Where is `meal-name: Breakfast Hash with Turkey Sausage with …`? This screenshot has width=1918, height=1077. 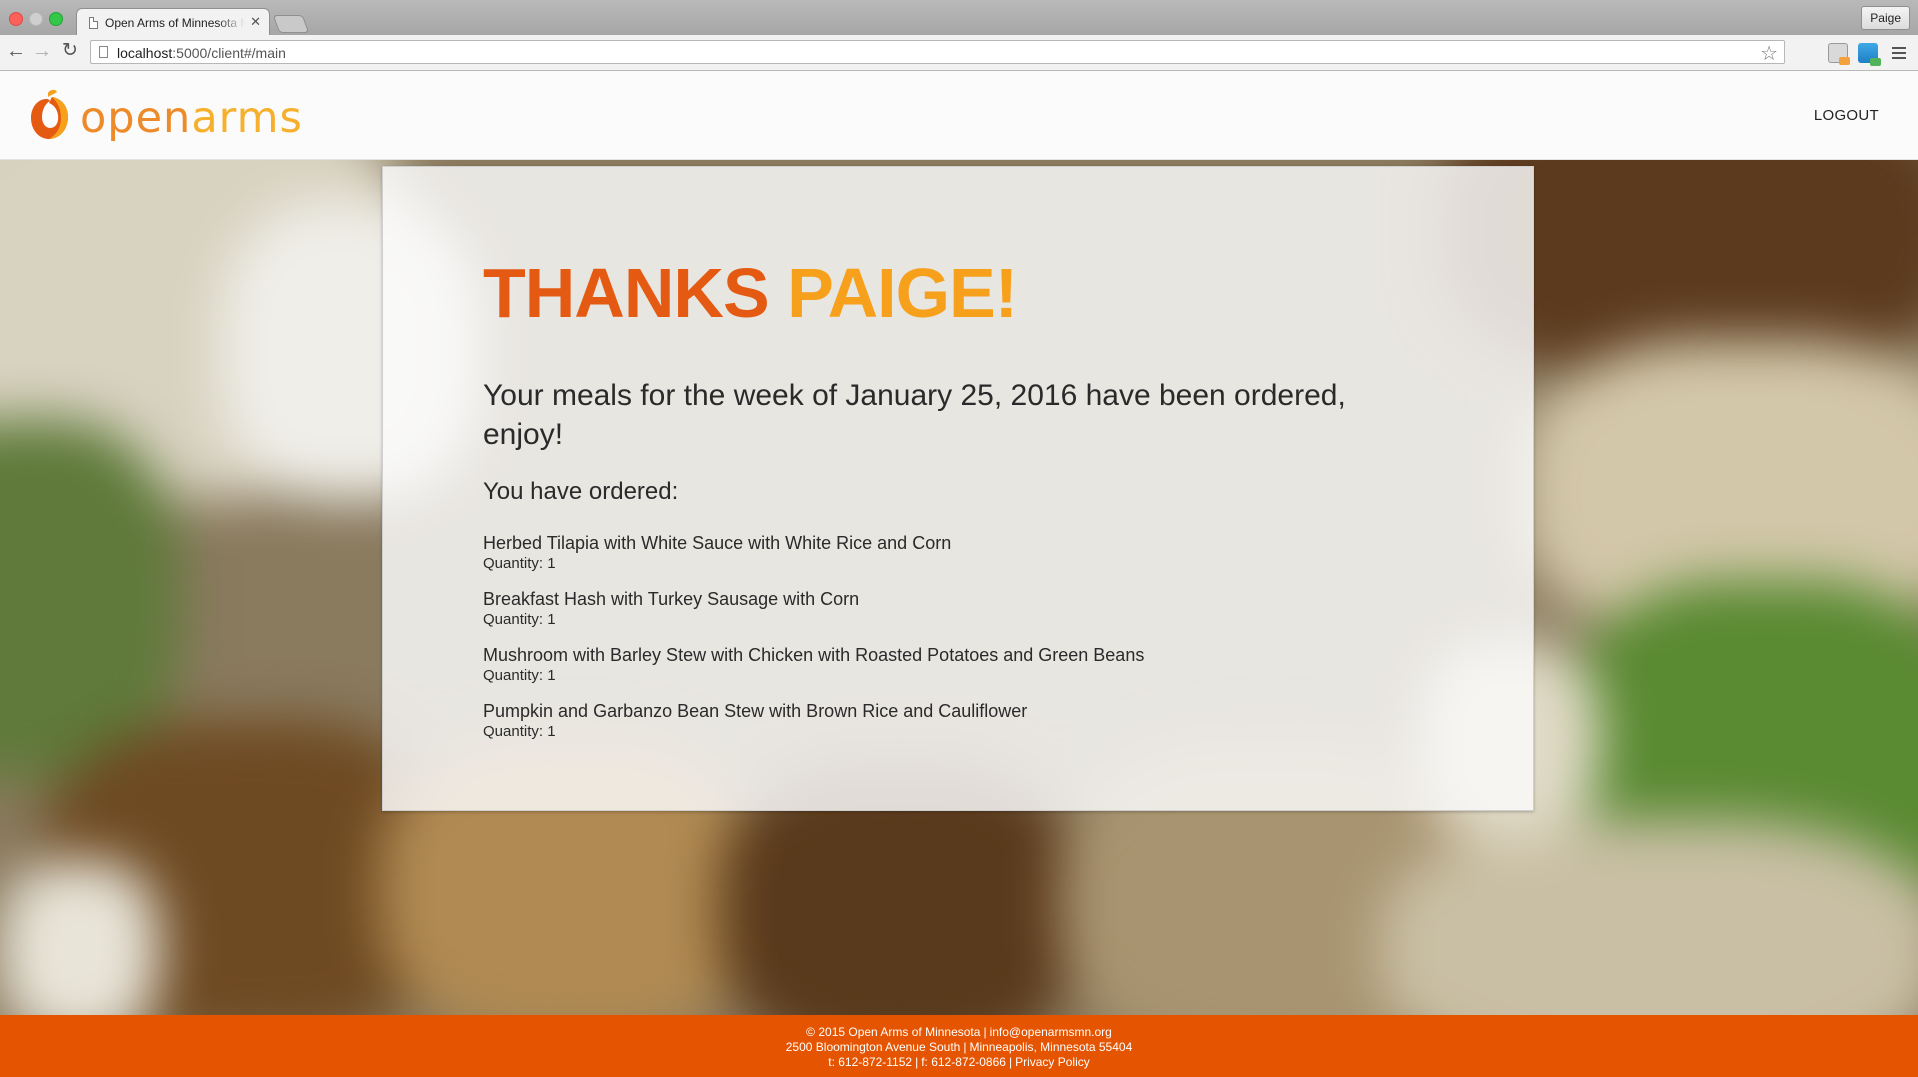
meal-name: Breakfast Hash with Turkey Sausage with … is located at coordinates (671, 599).